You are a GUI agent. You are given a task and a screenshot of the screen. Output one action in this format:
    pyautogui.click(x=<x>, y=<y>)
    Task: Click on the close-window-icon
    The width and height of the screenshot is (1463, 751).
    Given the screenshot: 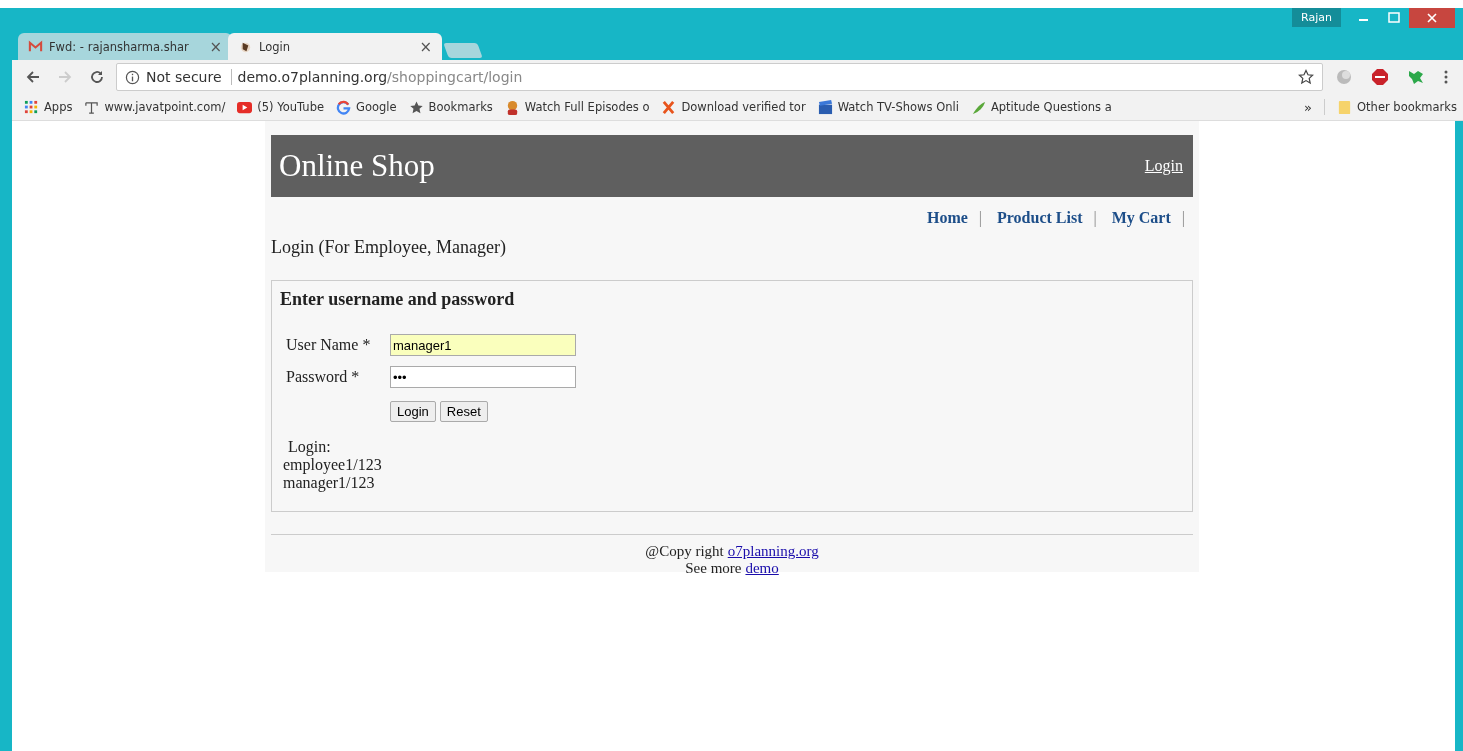 What is the action you would take?
    pyautogui.click(x=1432, y=18)
    